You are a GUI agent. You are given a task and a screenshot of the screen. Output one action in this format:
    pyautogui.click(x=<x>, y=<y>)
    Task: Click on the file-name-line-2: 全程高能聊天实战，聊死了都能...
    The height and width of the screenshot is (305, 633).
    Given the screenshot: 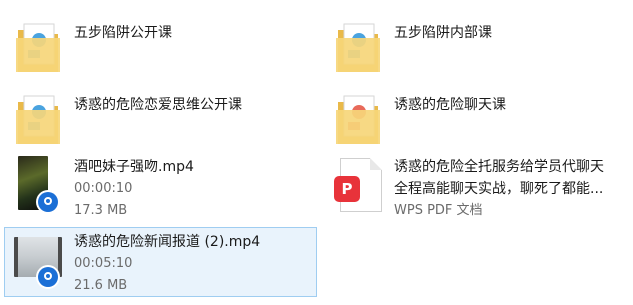 What is the action you would take?
    pyautogui.click(x=499, y=189)
    